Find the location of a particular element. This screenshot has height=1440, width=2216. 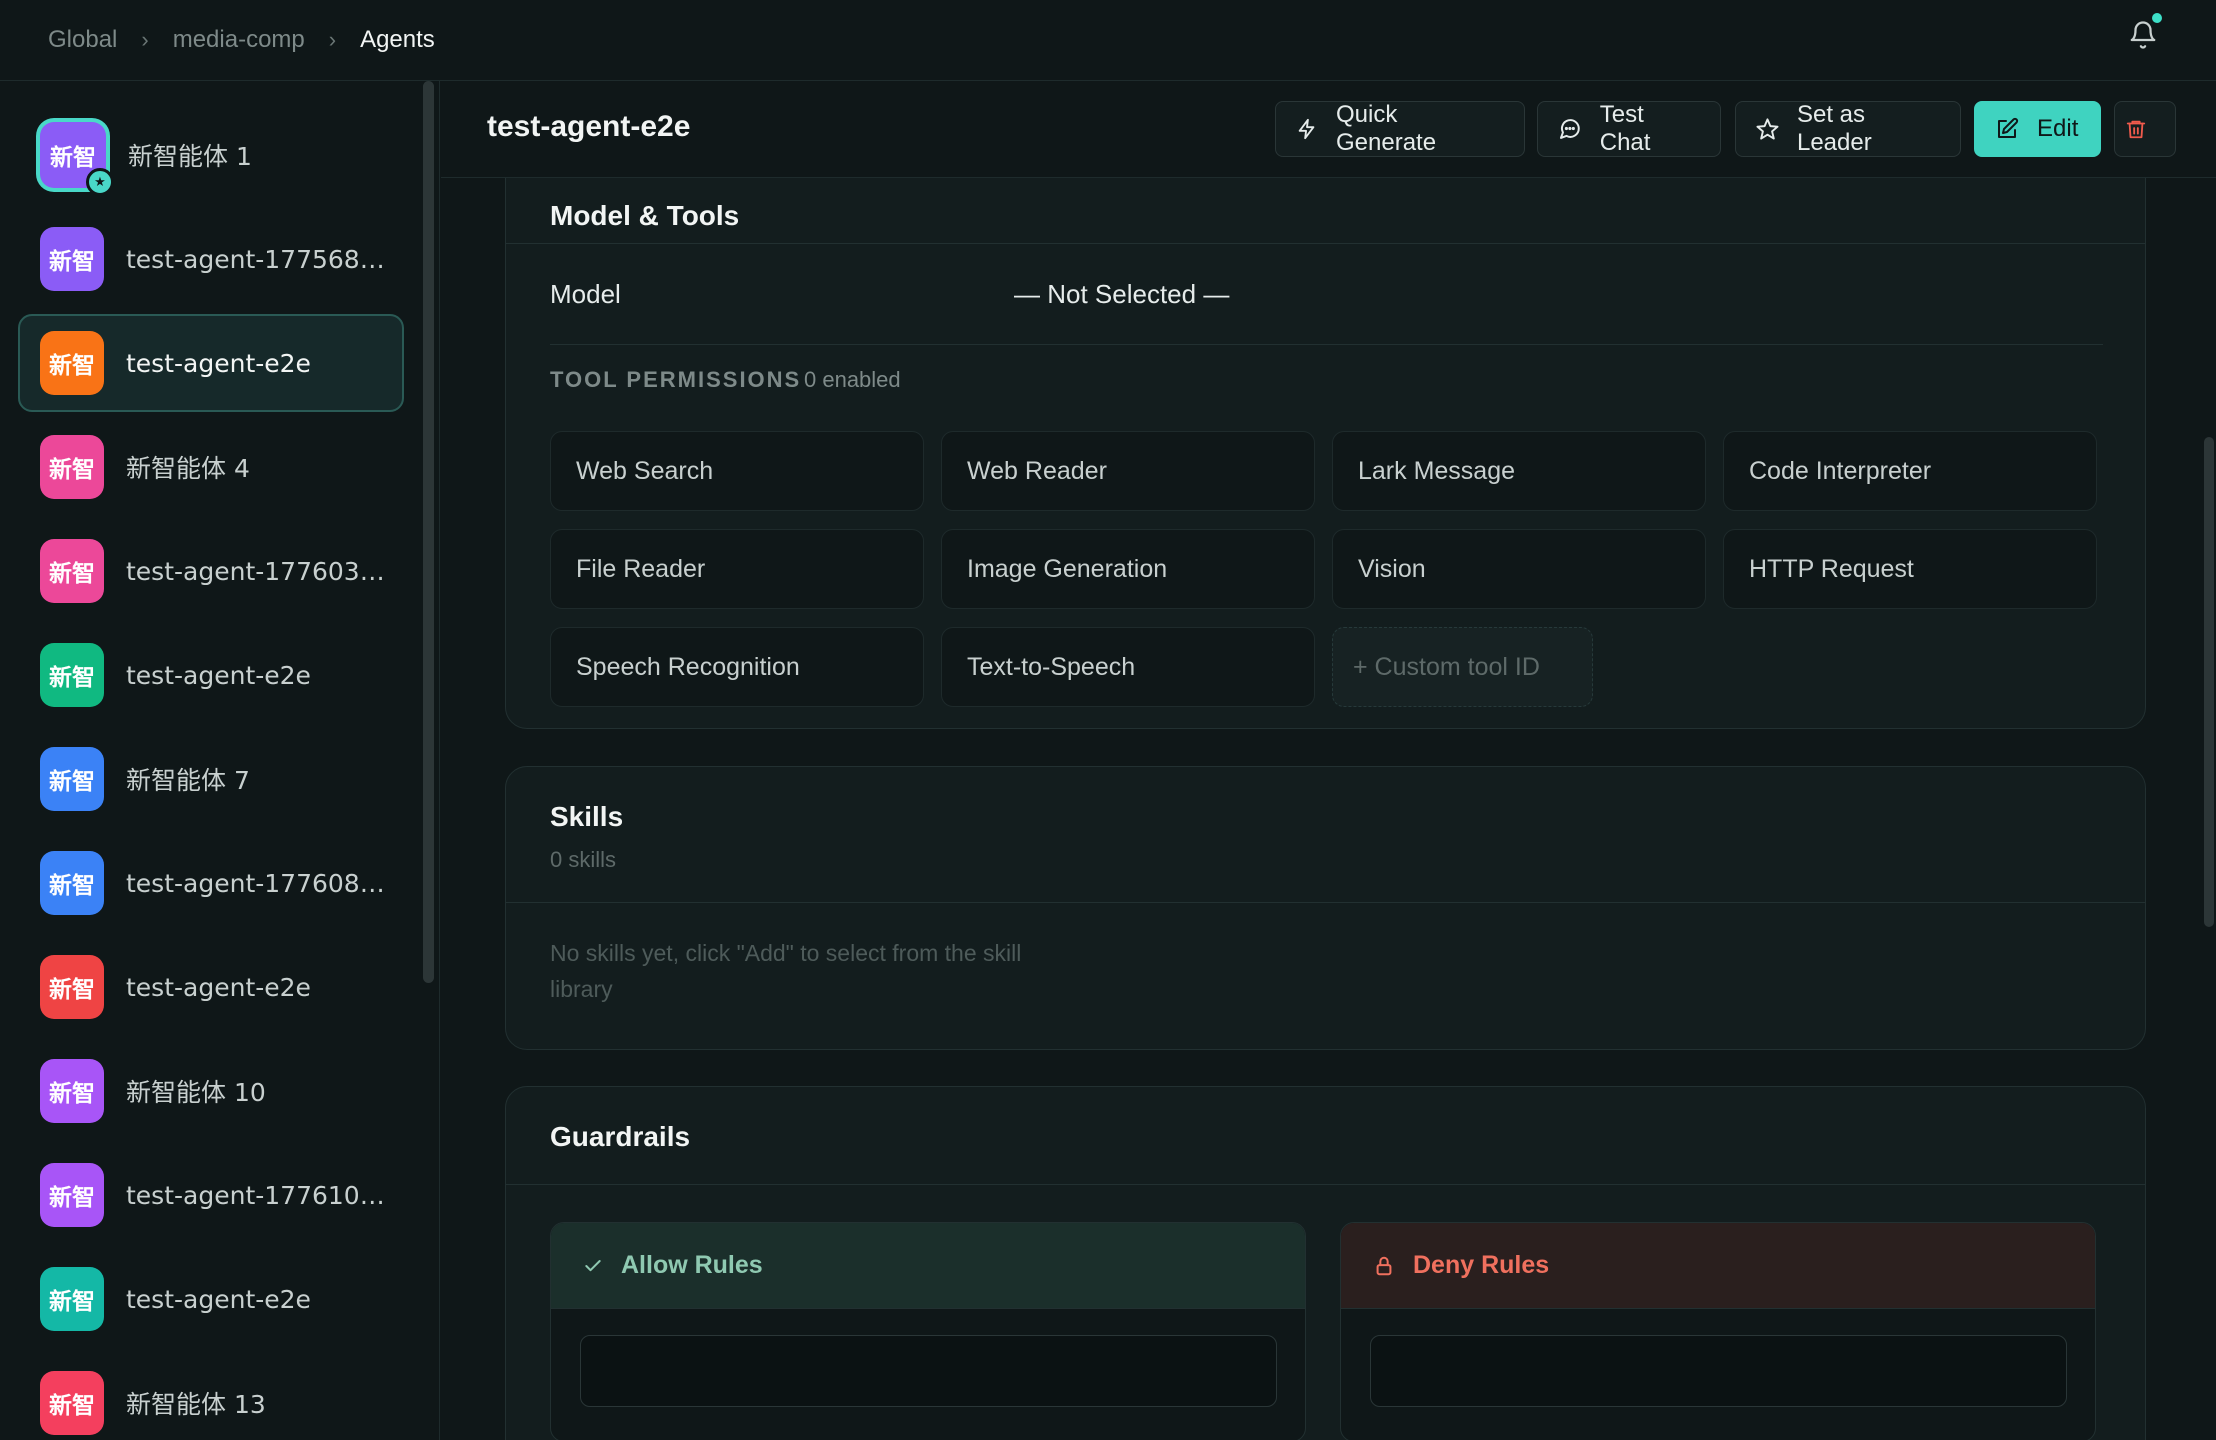

allow-rules-box: Allow Rules is located at coordinates (928, 1331).